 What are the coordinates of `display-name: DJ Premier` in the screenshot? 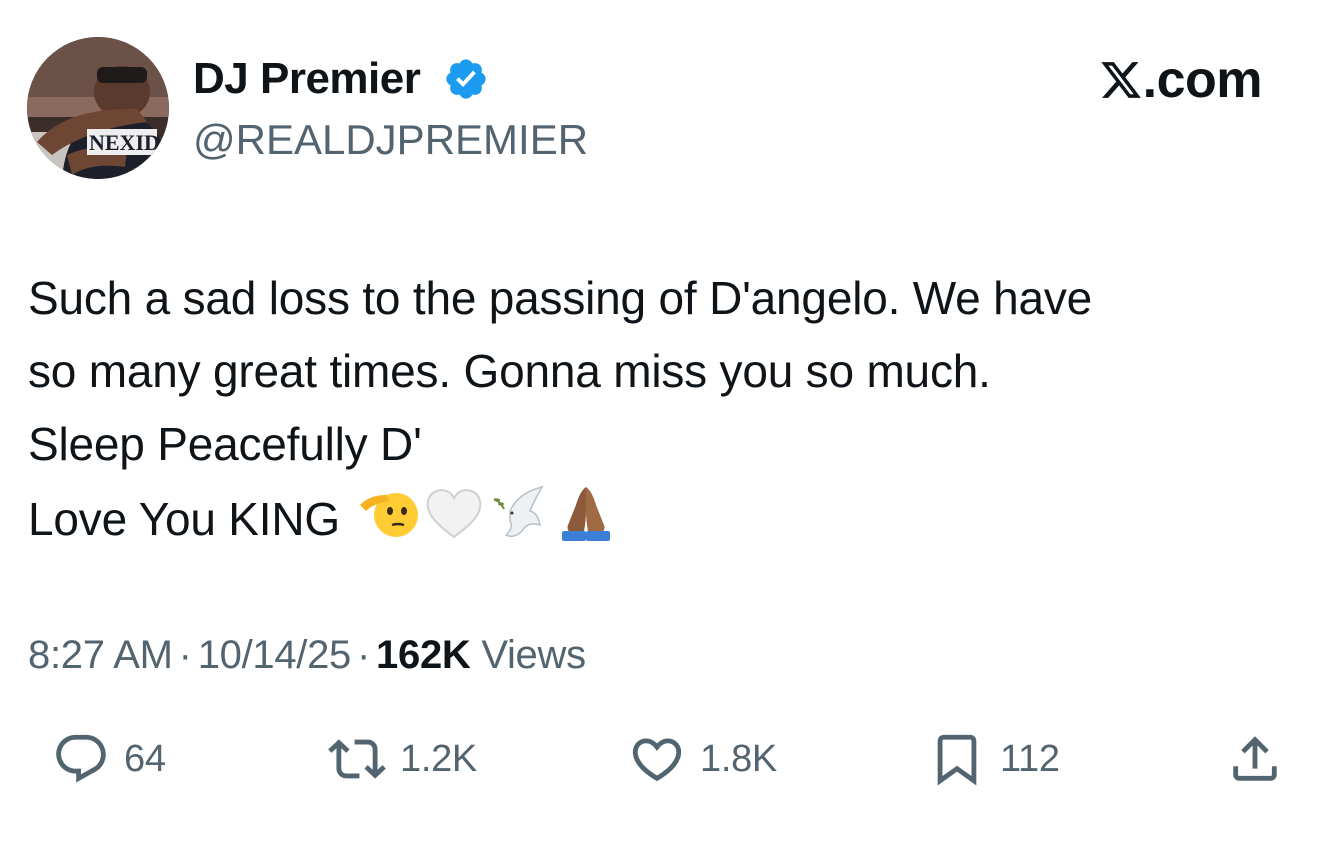 It's located at (307, 79).